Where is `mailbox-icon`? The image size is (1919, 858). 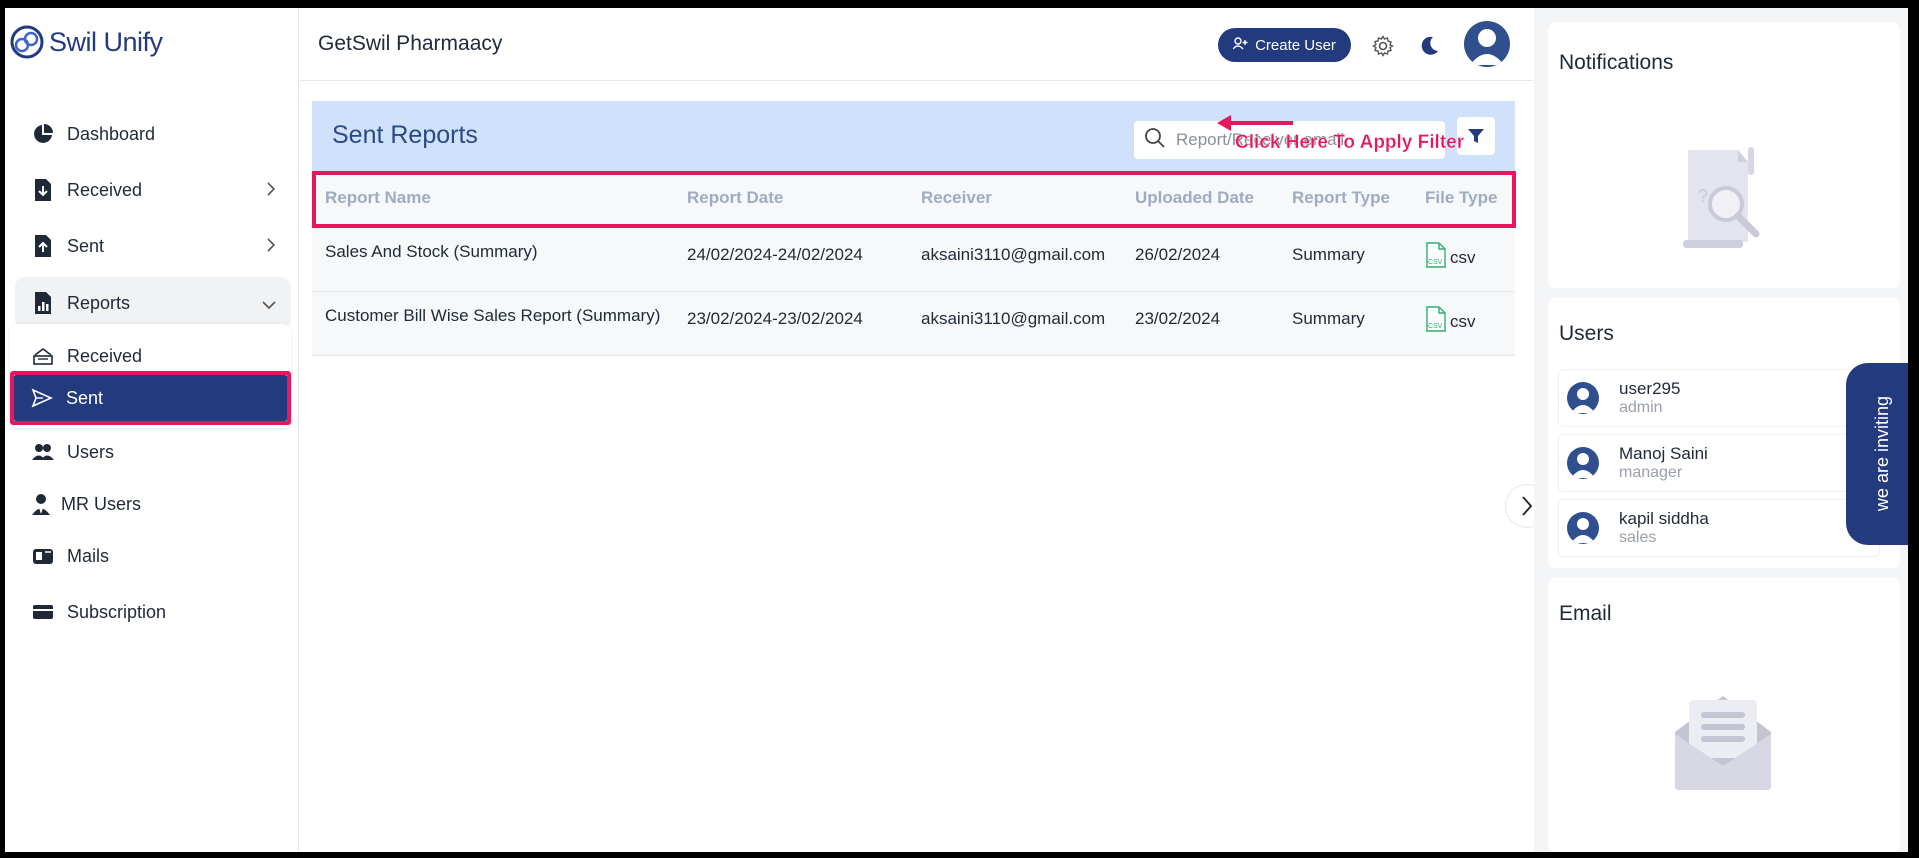
mailbox-icon is located at coordinates (43, 556).